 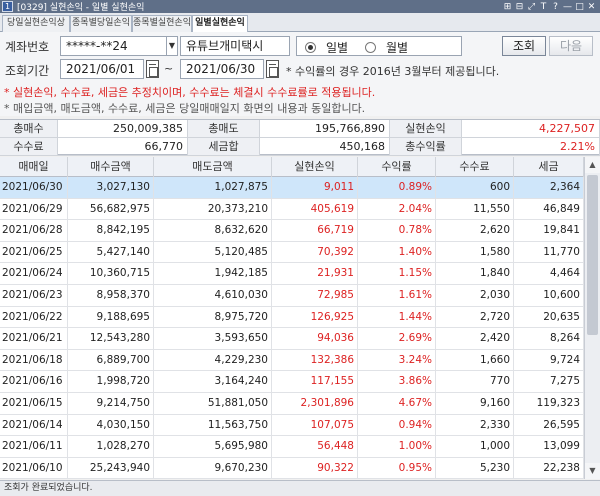 What do you see at coordinates (592, 165) in the screenshot?
I see `scroll-up-icon: ▲` at bounding box center [592, 165].